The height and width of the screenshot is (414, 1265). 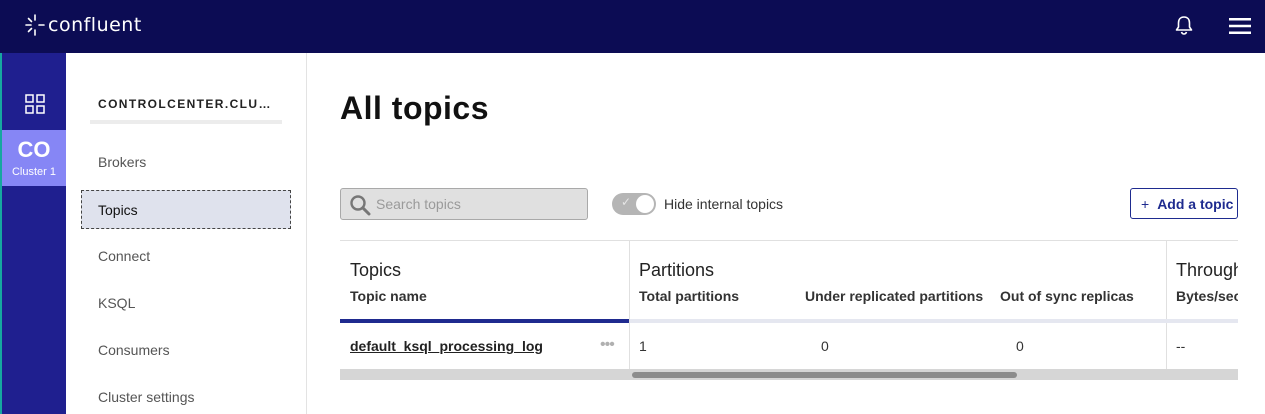 What do you see at coordinates (484, 321) in the screenshot?
I see `sorted-column-indicator` at bounding box center [484, 321].